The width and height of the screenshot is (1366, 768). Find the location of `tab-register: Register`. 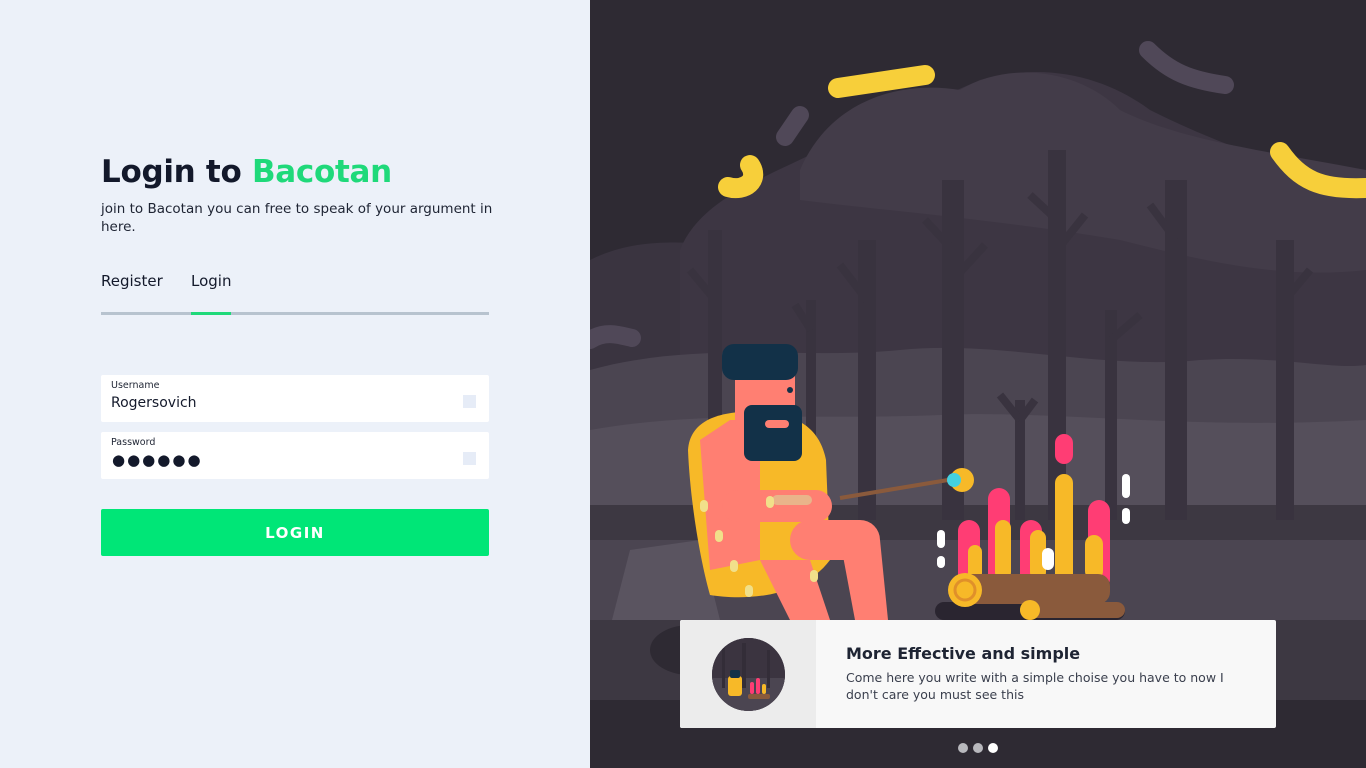

tab-register: Register is located at coordinates (132, 281).